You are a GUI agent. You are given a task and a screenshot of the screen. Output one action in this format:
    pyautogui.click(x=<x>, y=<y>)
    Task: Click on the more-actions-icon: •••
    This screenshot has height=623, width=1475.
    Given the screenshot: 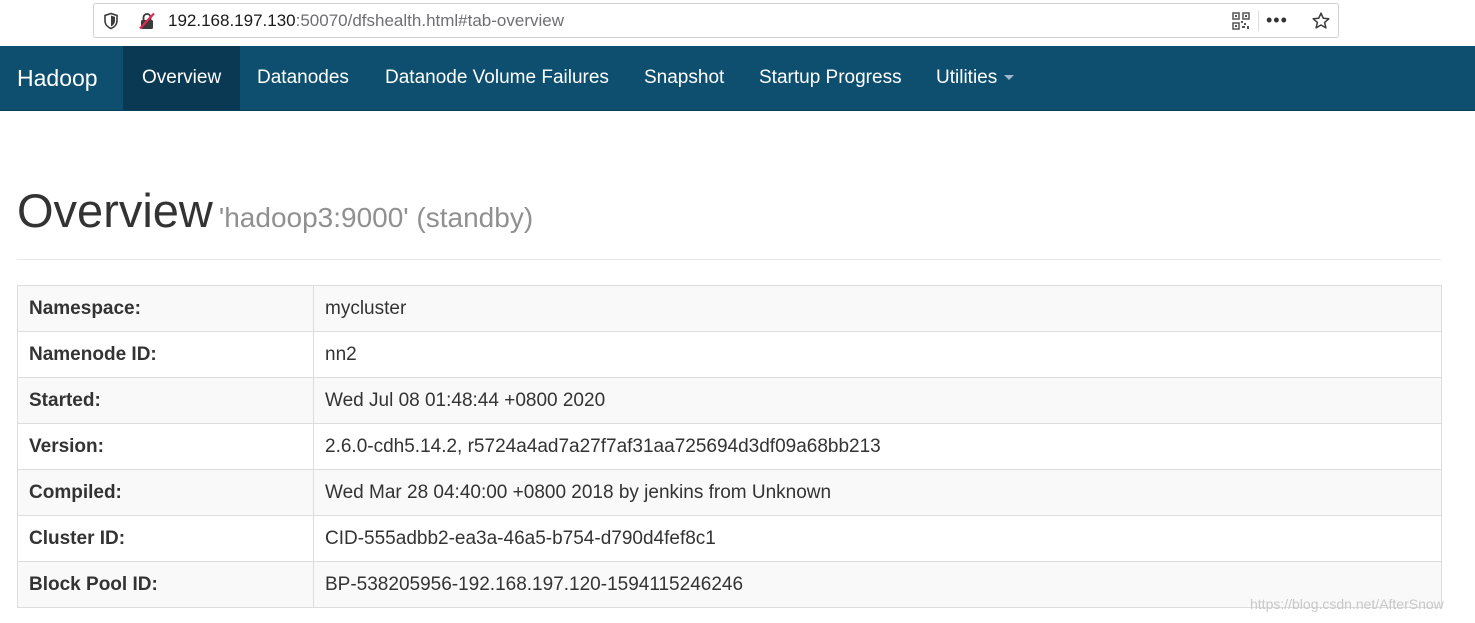 What is the action you would take?
    pyautogui.click(x=1277, y=20)
    